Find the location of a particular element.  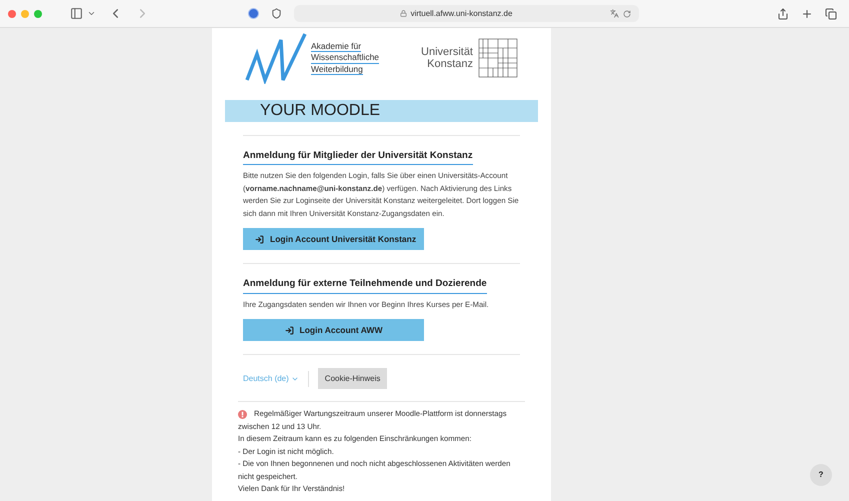

tabs-overview-icon is located at coordinates (831, 14).